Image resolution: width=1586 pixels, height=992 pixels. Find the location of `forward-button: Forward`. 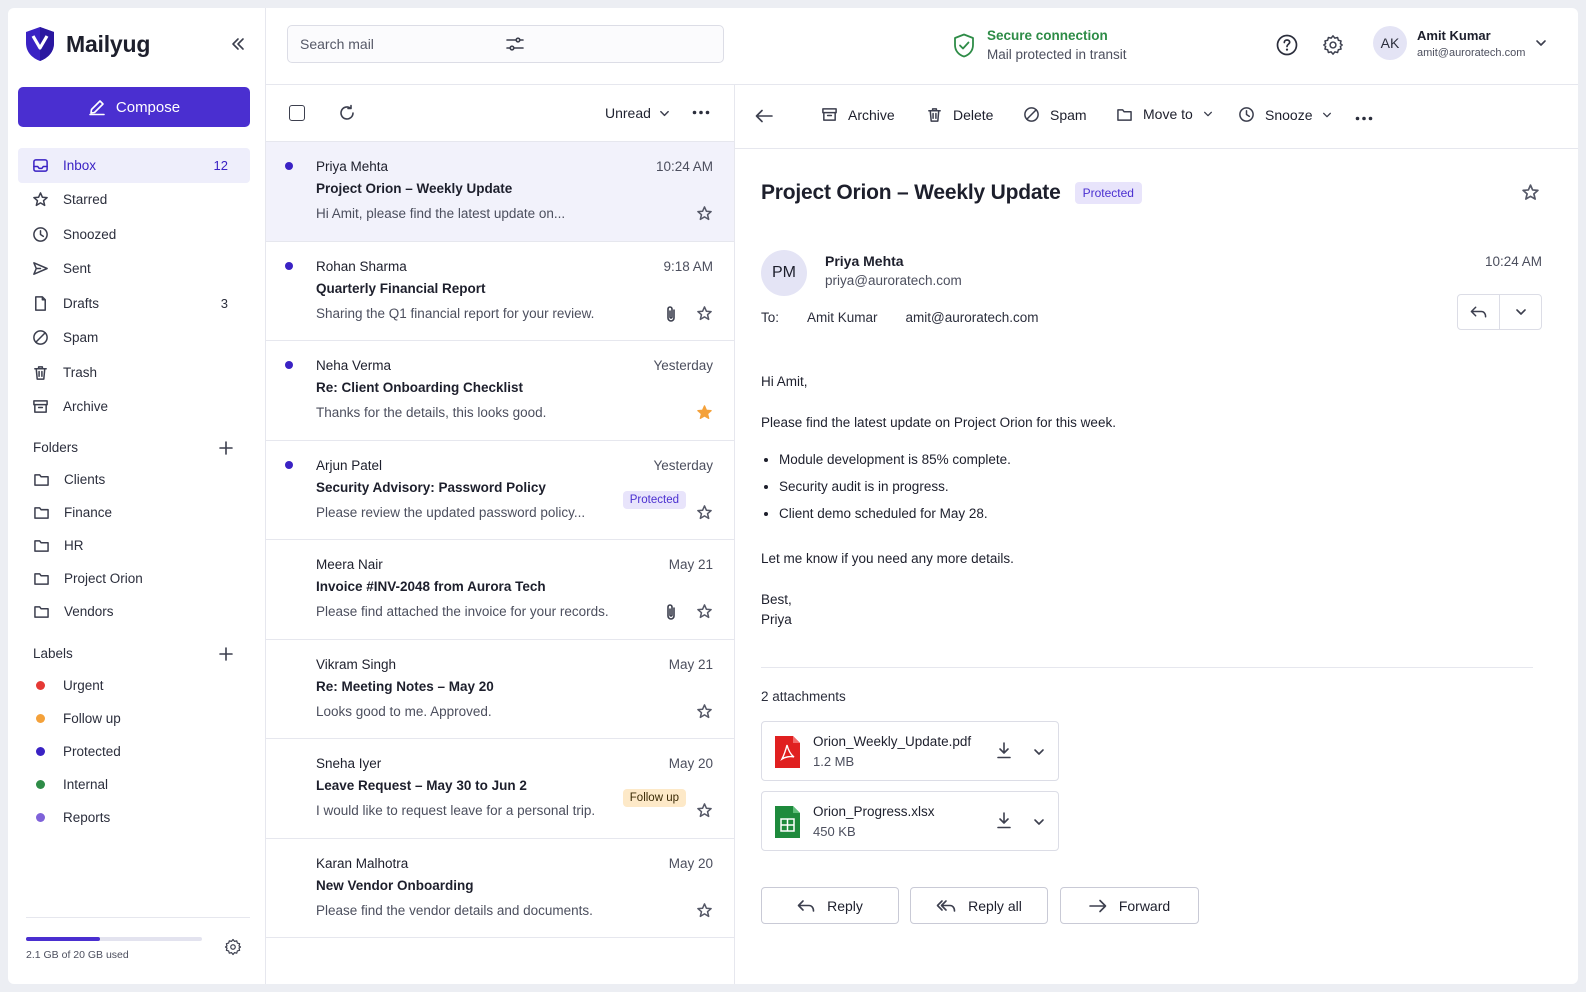

forward-button: Forward is located at coordinates (1129, 905).